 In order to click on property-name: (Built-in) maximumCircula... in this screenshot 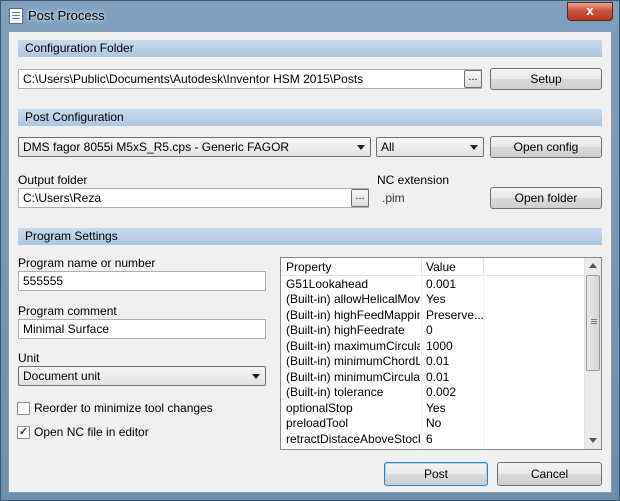, I will do `click(353, 346)`.